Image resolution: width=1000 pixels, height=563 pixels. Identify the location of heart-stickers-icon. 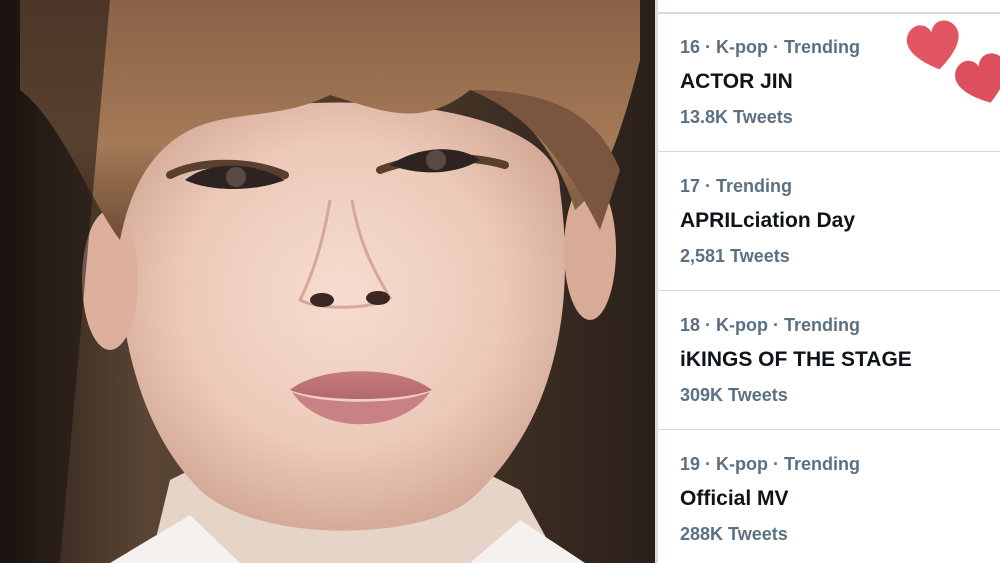
(953, 61).